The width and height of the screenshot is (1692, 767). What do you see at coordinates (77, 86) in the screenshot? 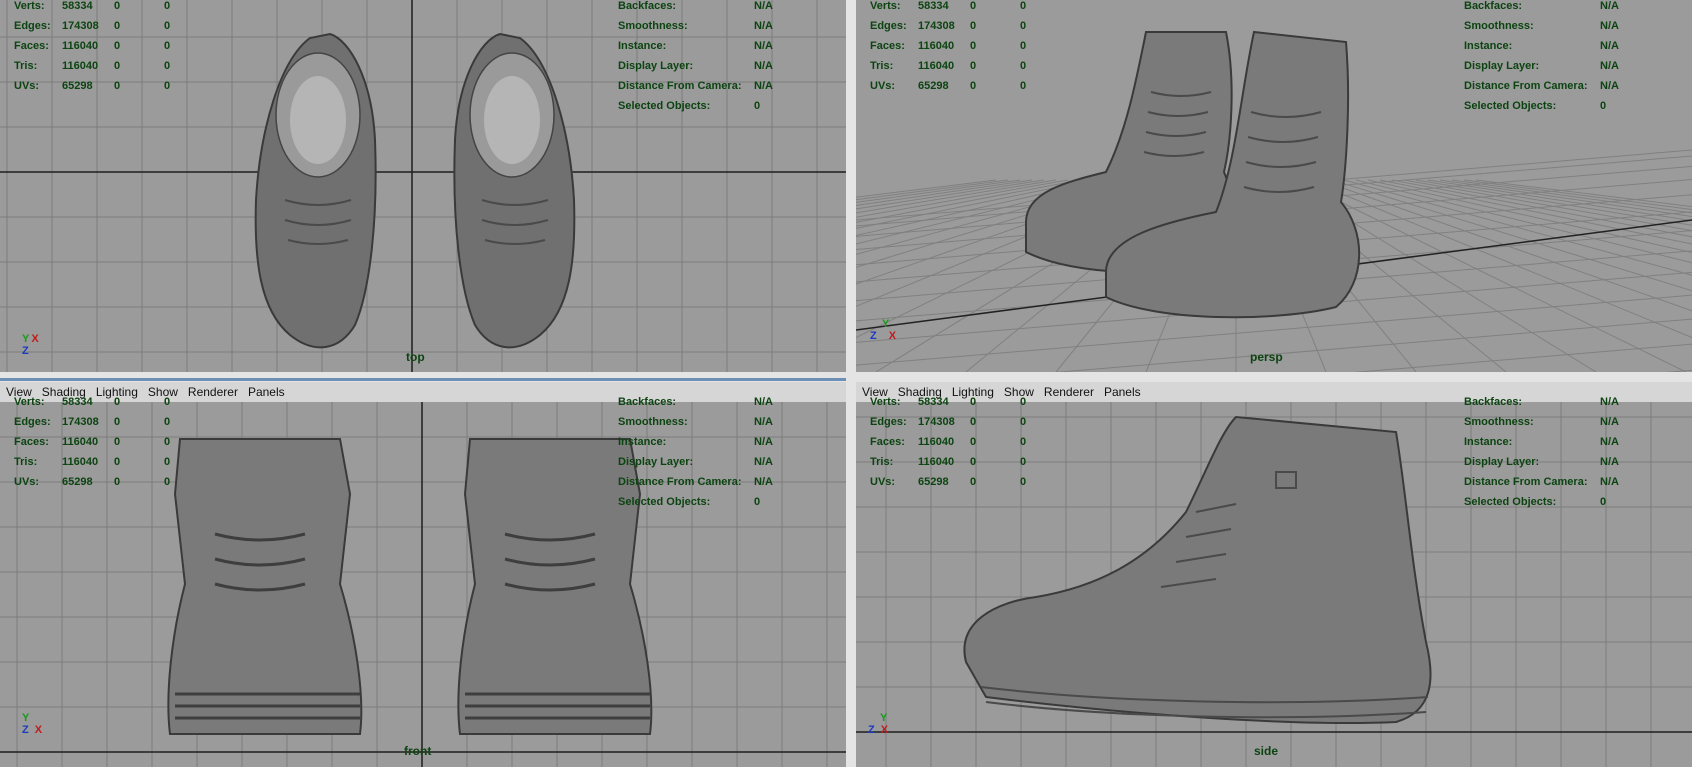
I see `stat-total: 65298` at bounding box center [77, 86].